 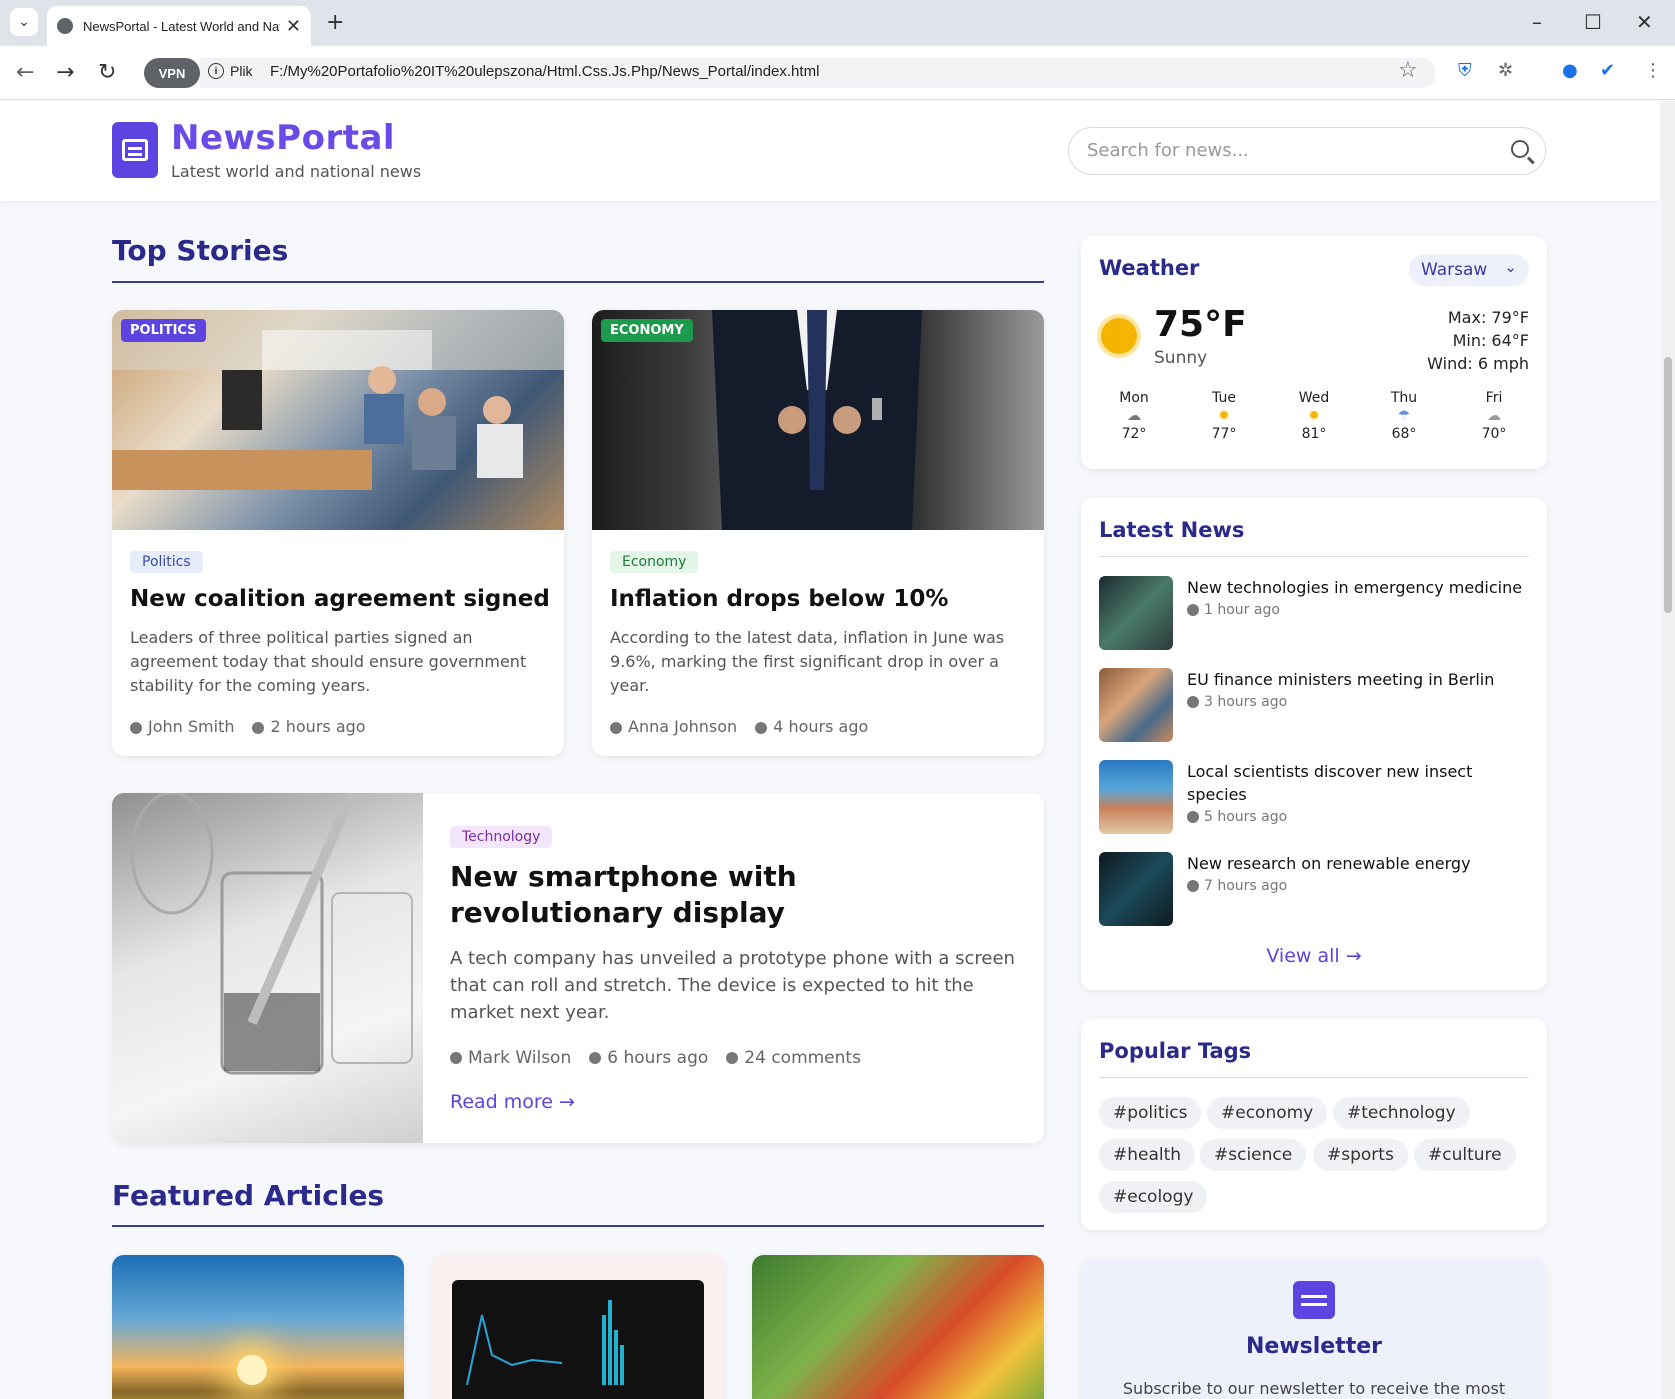 I want to click on browser-menu-icon: ⋮, so click(x=1653, y=70).